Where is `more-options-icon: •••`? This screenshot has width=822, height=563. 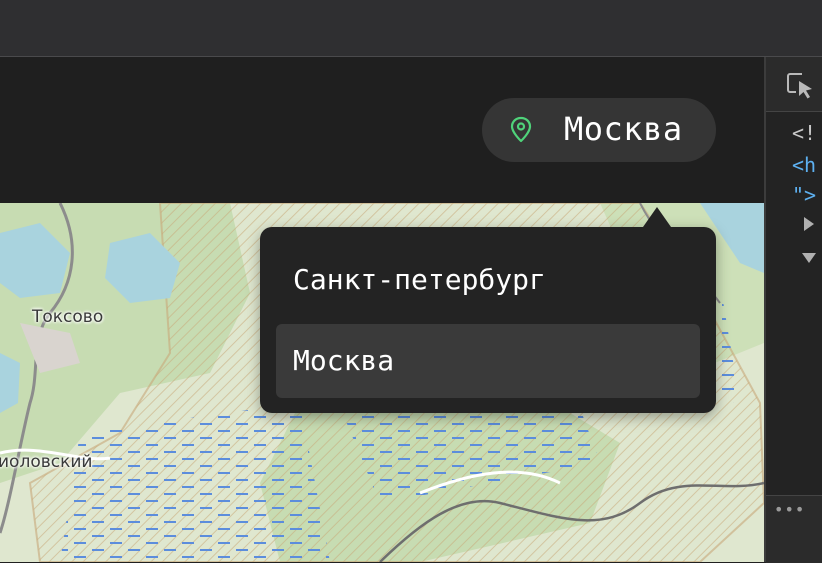 more-options-icon: ••• is located at coordinates (789, 509).